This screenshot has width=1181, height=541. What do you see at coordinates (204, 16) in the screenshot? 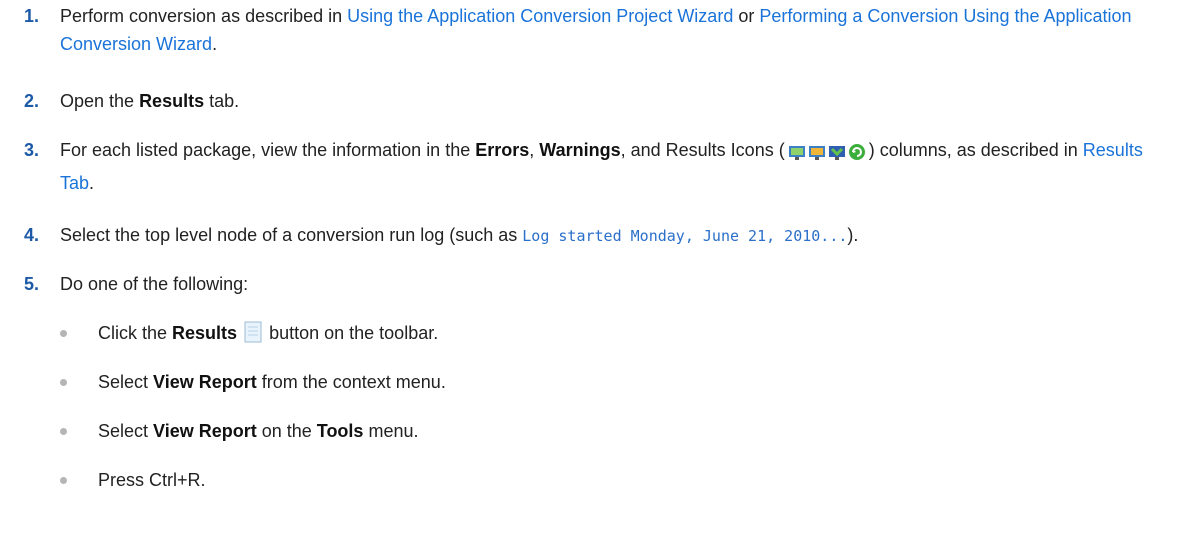
I see `step-text: Perform conversion as described in` at bounding box center [204, 16].